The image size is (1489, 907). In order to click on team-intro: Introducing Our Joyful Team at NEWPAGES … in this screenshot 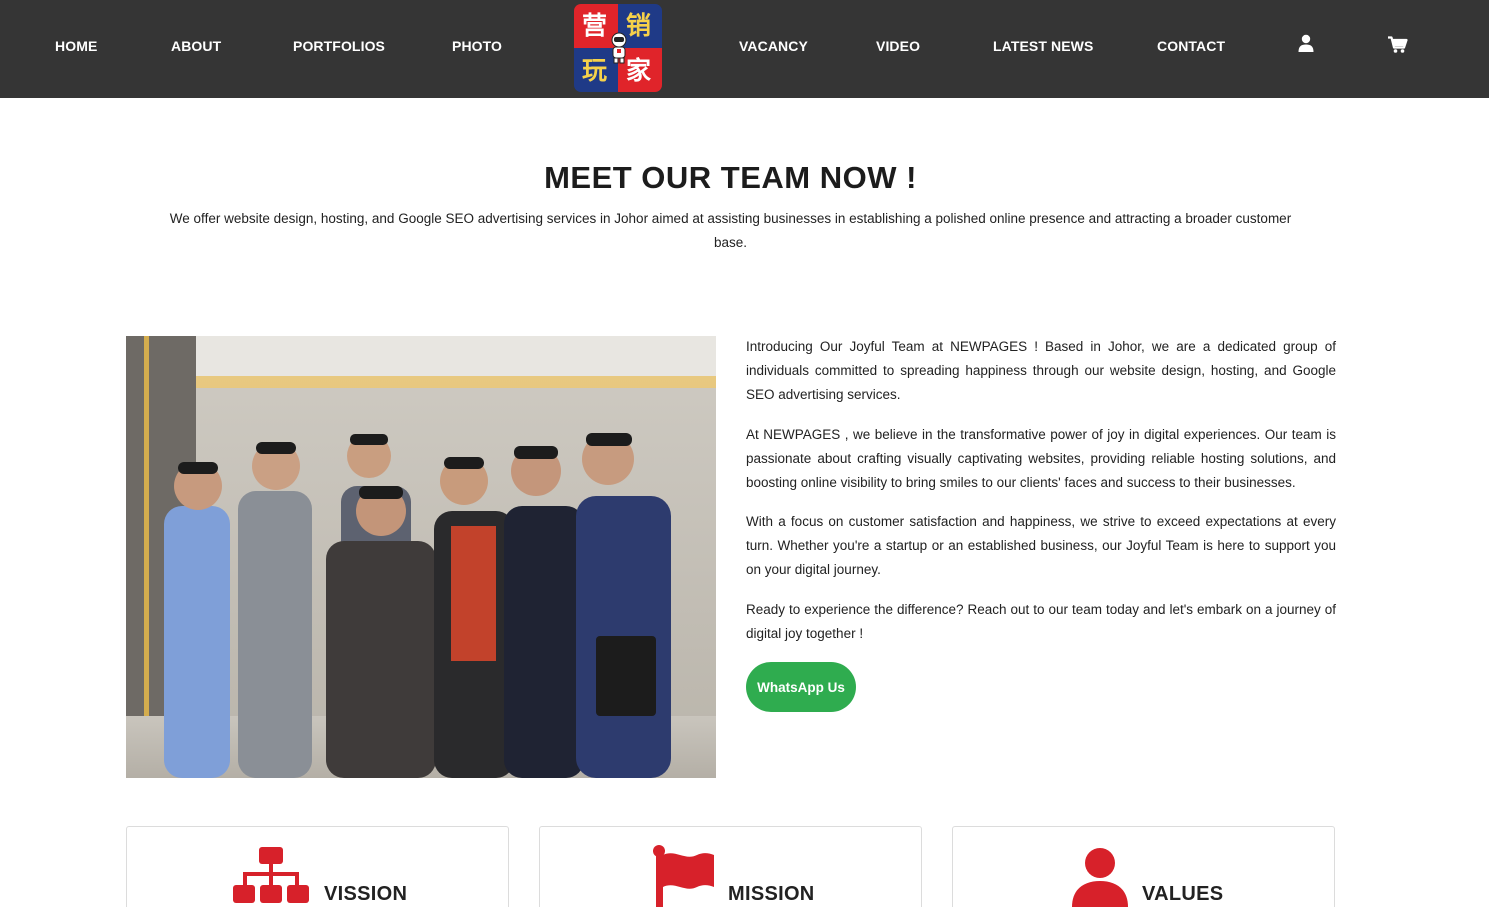, I will do `click(1041, 498)`.